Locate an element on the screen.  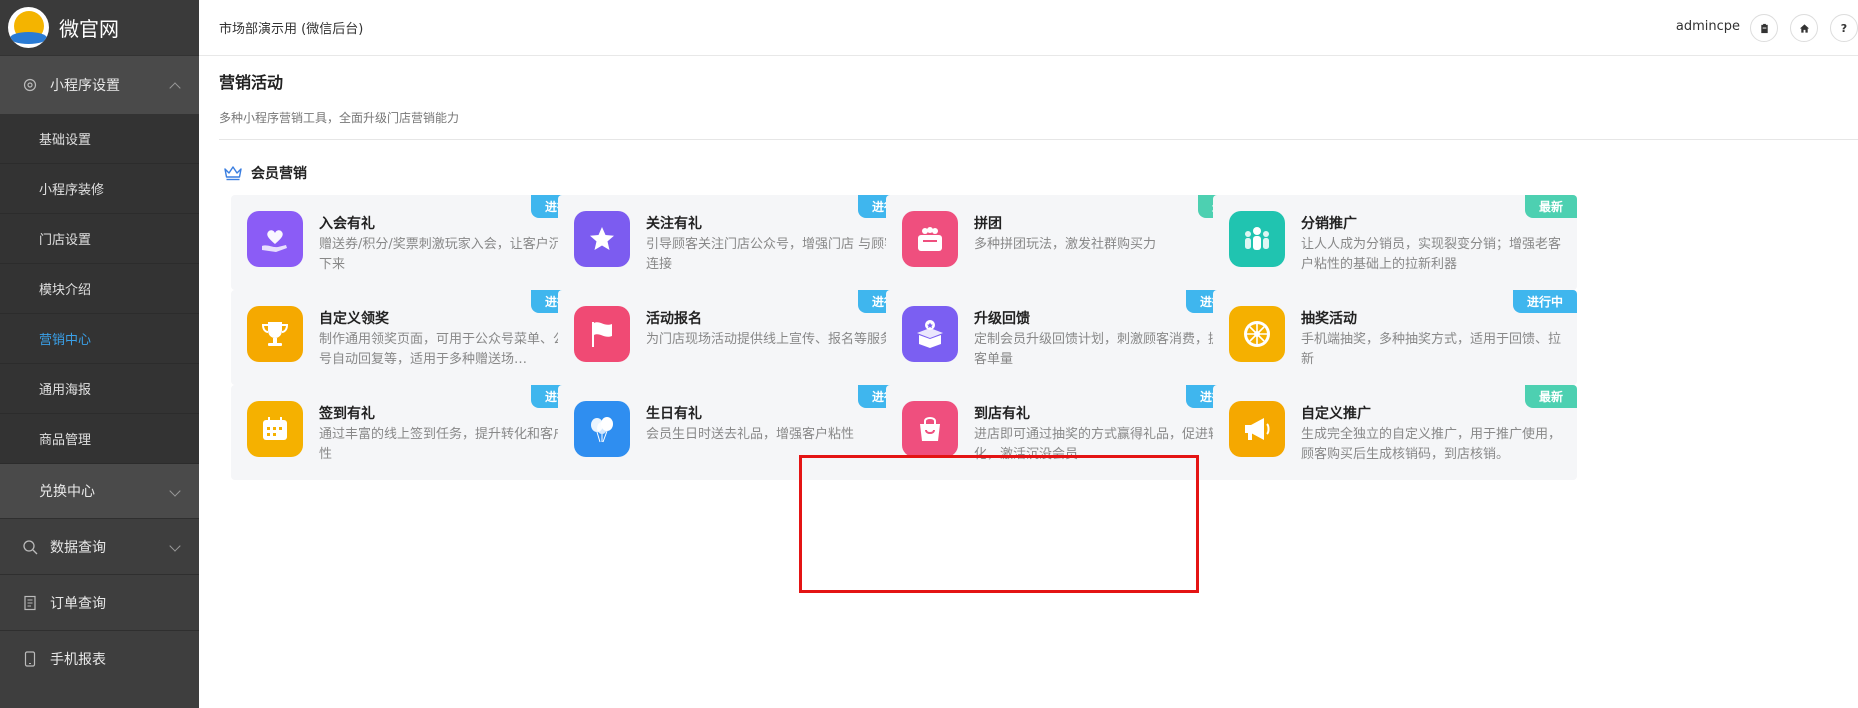
sidebar-item-basic-settings: 基础设置 is located at coordinates (99, 139).